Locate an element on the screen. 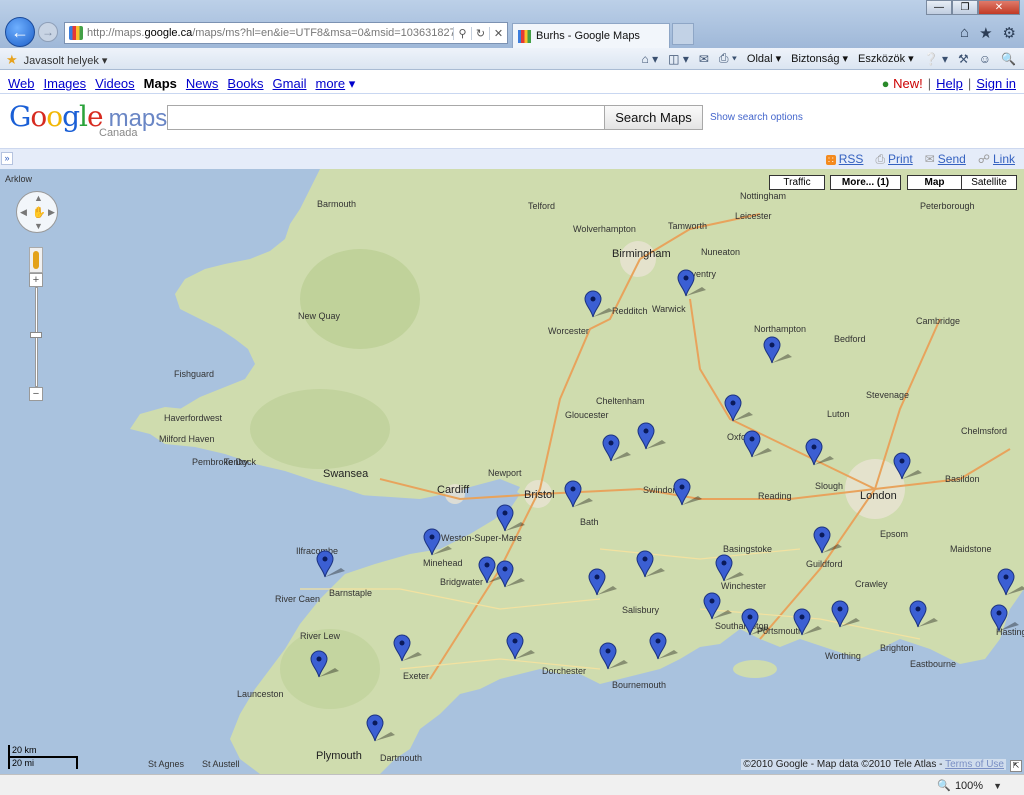  nav-more: more ▾ is located at coordinates (336, 84).